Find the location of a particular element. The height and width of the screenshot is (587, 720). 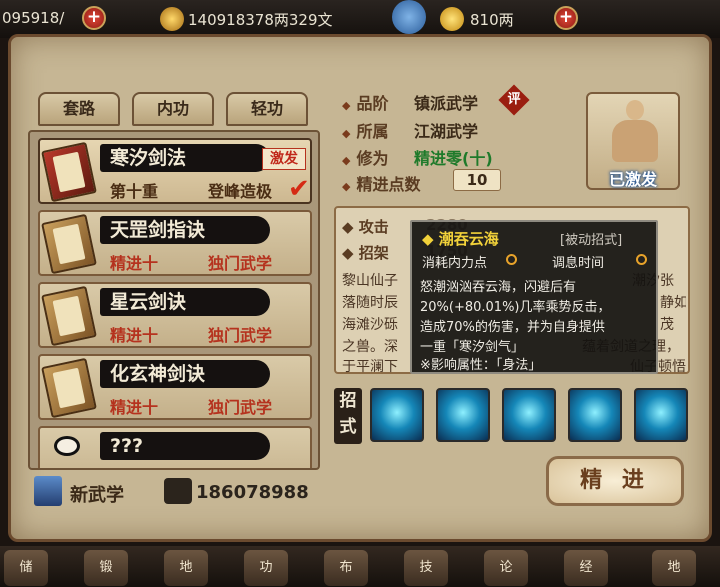

tooltip-title: ◆ 潮吞云海 is located at coordinates (460, 239).